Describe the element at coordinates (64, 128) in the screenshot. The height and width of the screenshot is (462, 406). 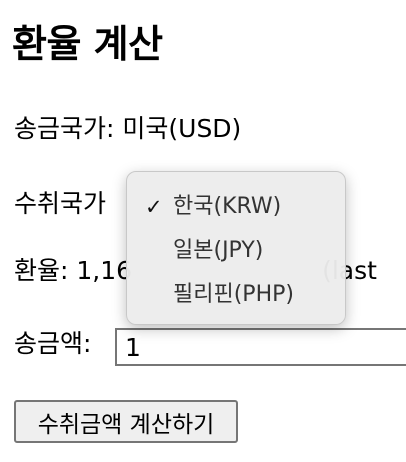
I see `send-country-label: 송금국가:` at that location.